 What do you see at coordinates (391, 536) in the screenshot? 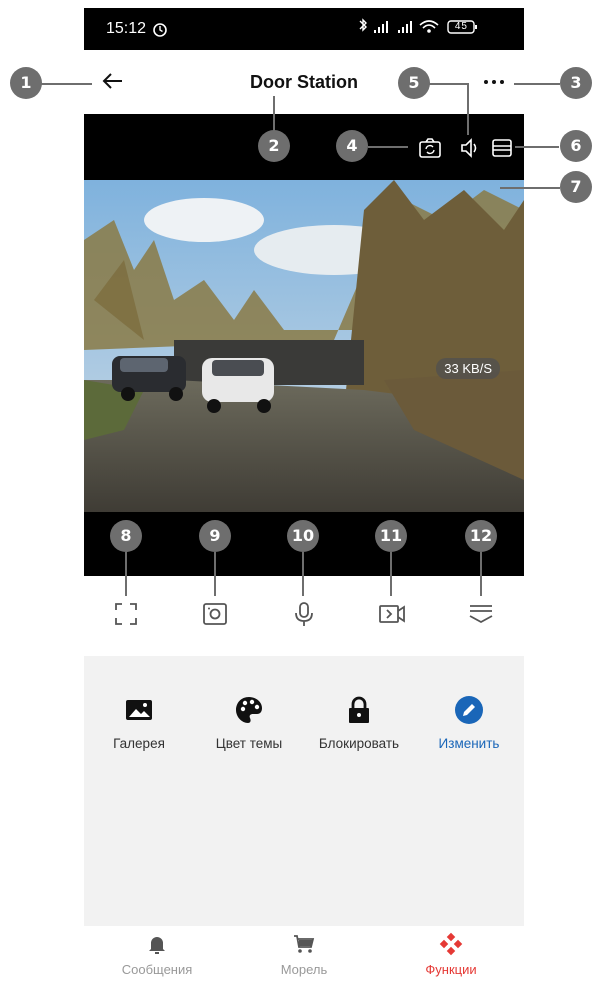
I see `callout-11: 11` at bounding box center [391, 536].